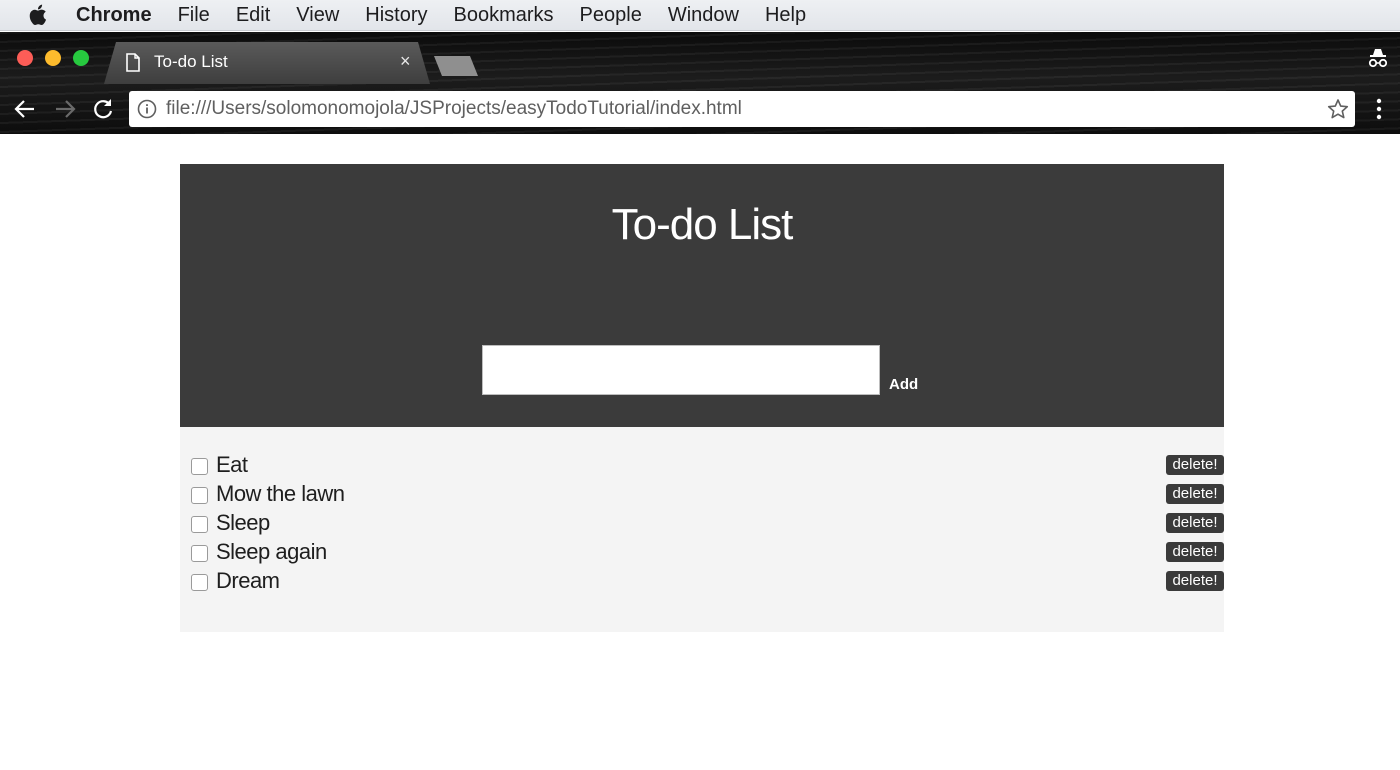 Image resolution: width=1400 pixels, height=770 pixels. I want to click on list-item: Sleep delete!, so click(702, 524).